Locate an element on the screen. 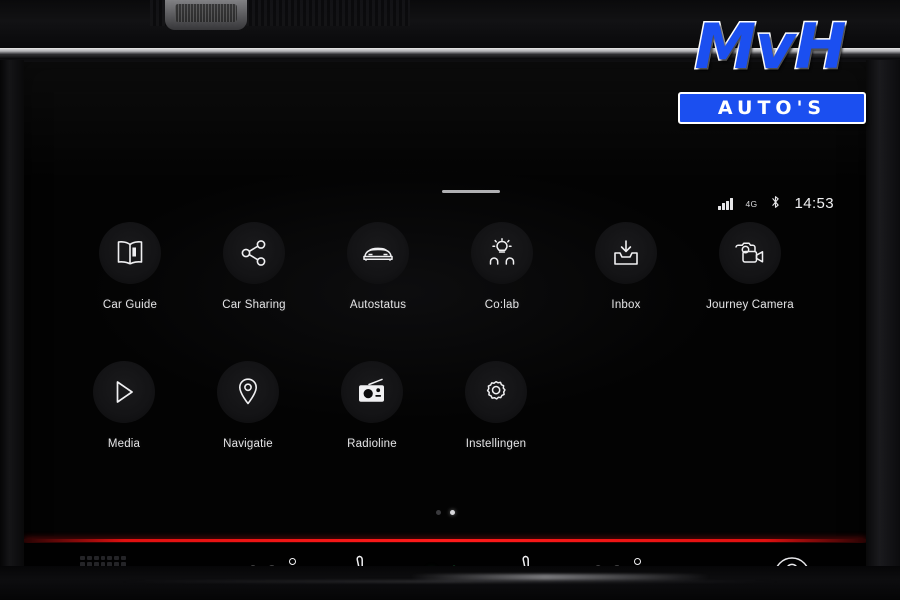 The image size is (900, 600). dashboard-right-bezel is located at coordinates (883, 330).